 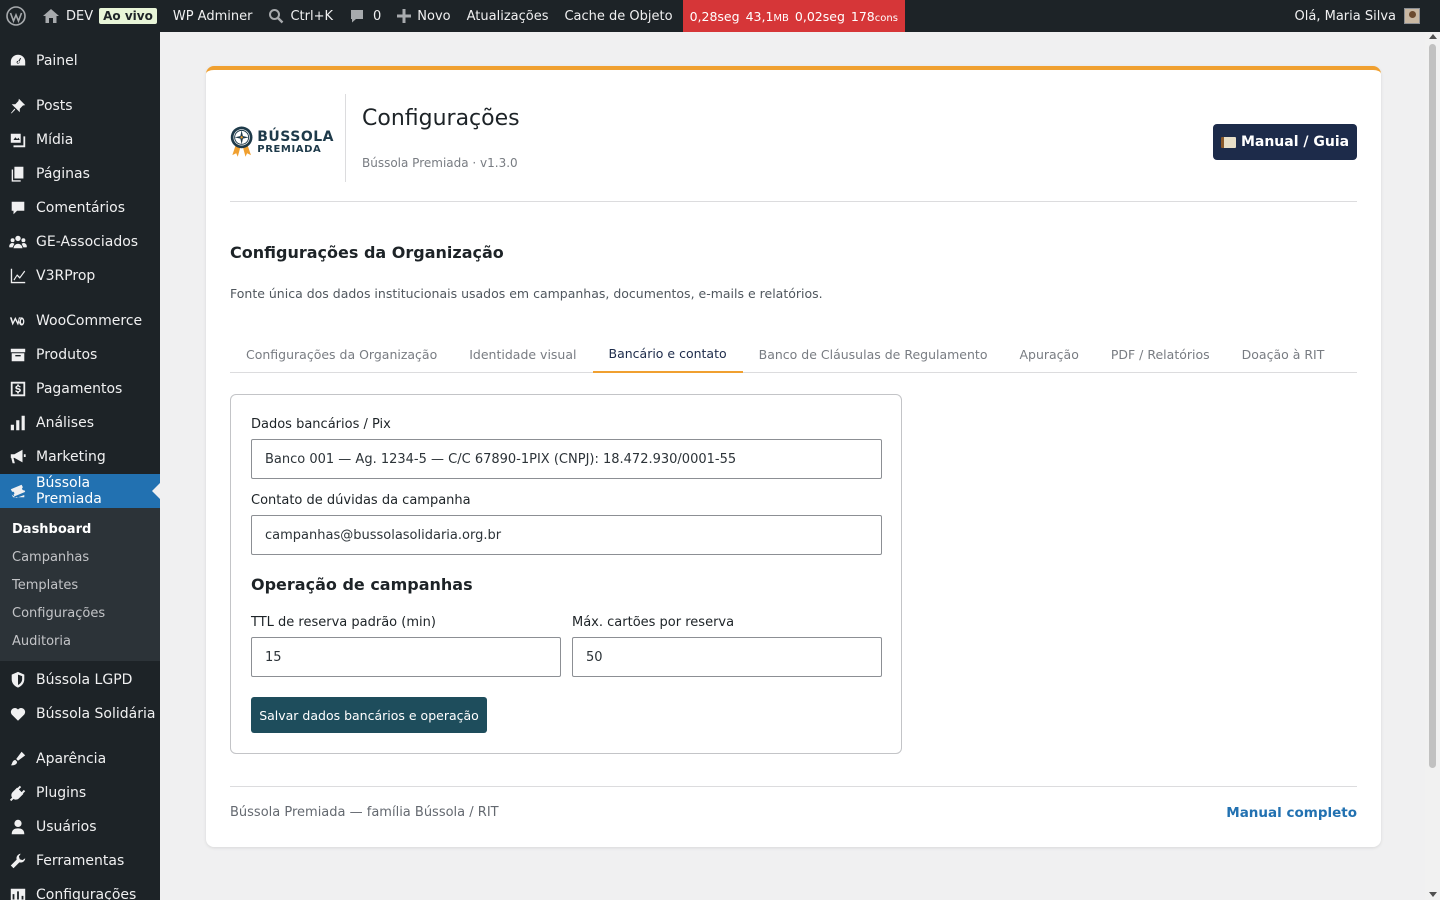 I want to click on comment-icon, so click(x=357, y=16).